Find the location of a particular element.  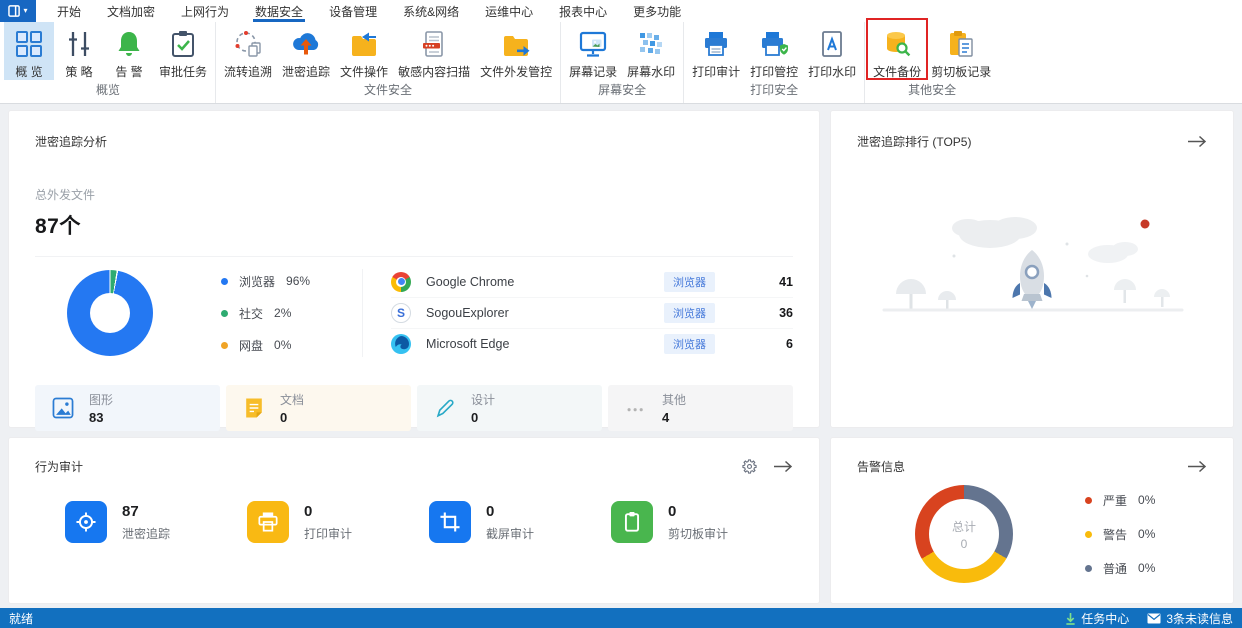

card-value: 4 is located at coordinates (666, 417).